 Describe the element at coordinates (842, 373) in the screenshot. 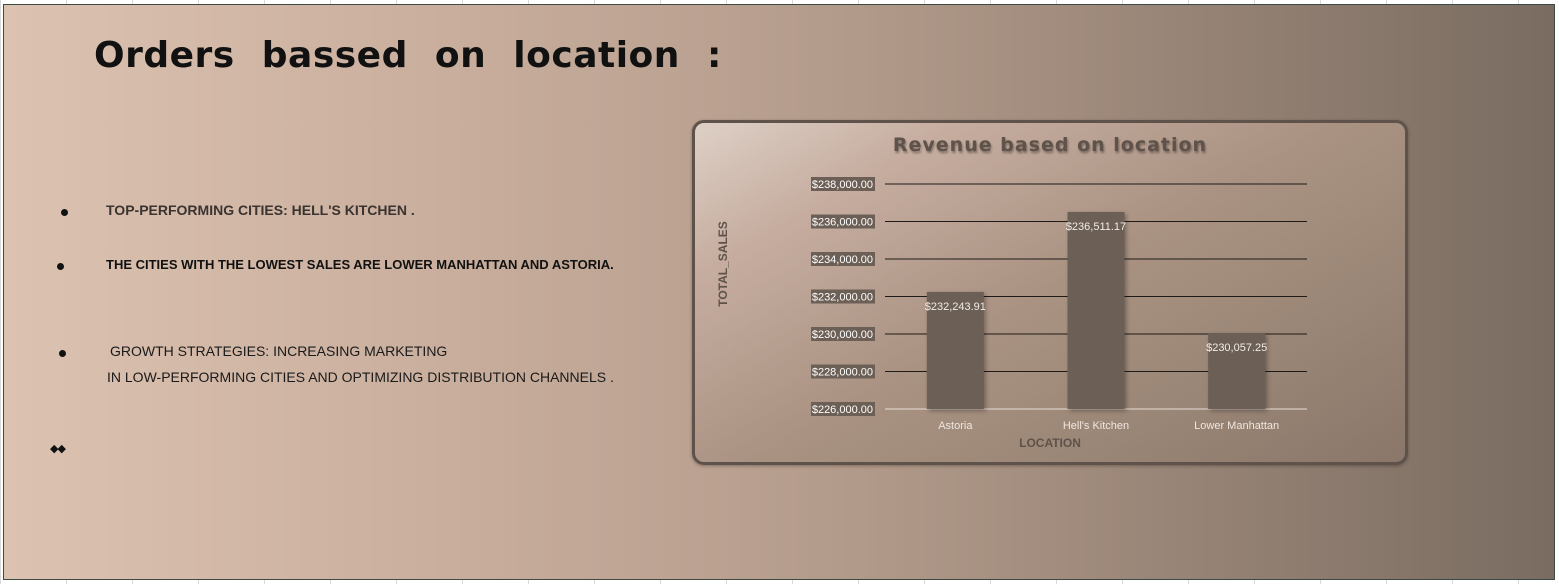

I see `y-tick-label: $228,000.00` at that location.